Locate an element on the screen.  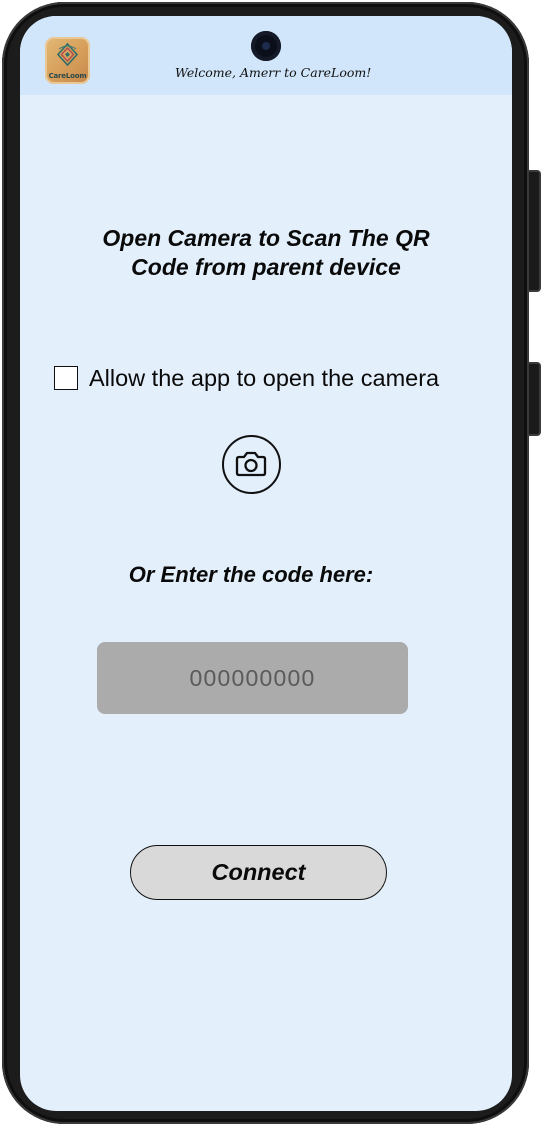
power-button is located at coordinates (535, 399).